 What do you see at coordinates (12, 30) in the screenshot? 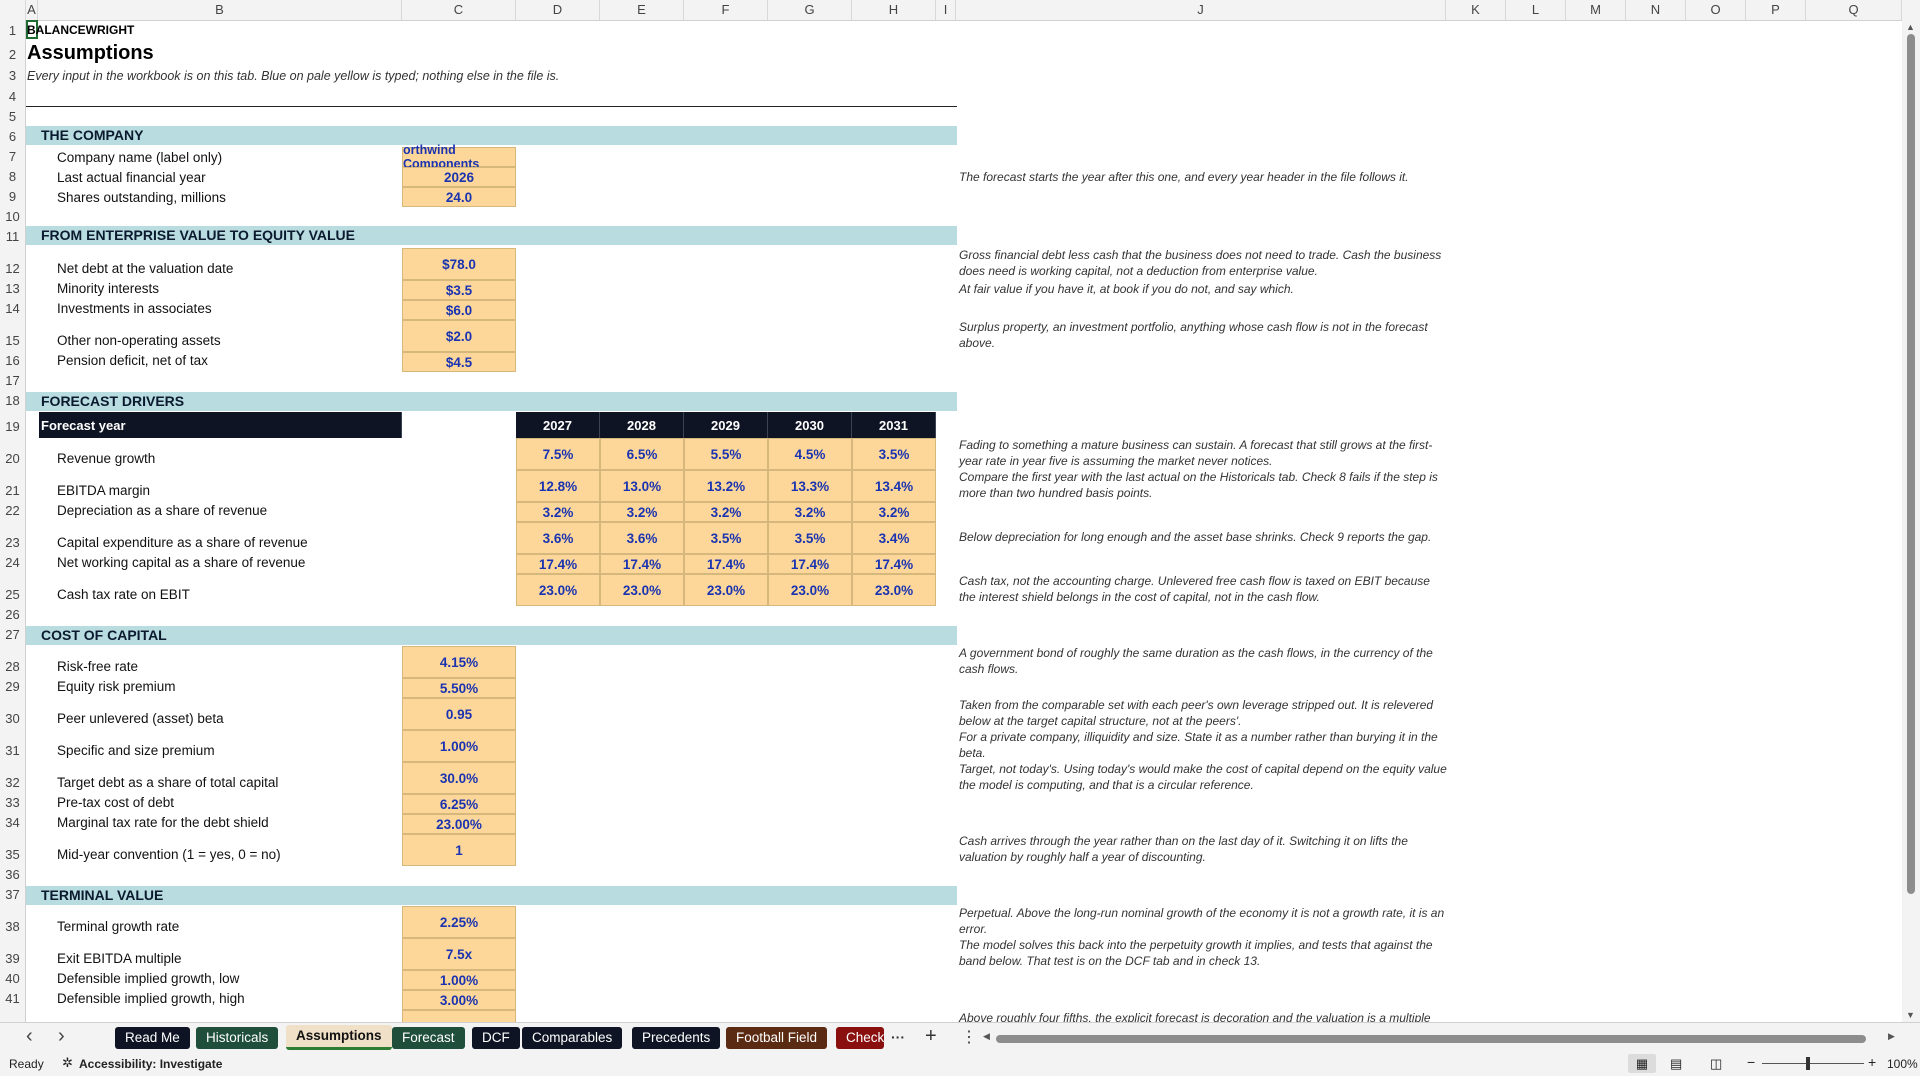
I see `row-header: 1` at bounding box center [12, 30].